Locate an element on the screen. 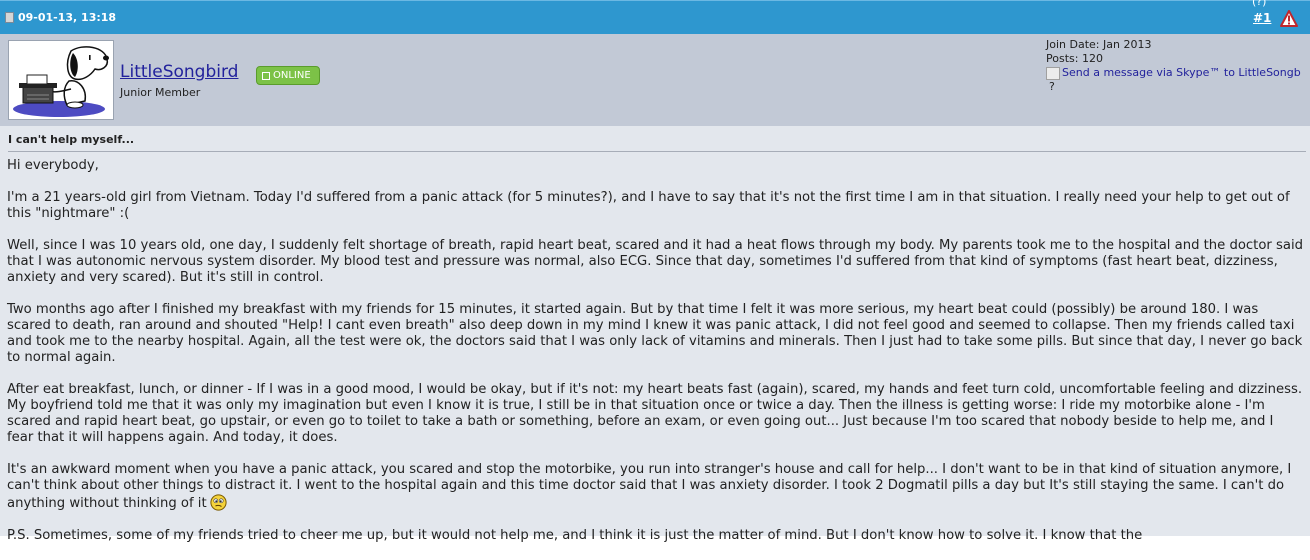 This screenshot has height=560, width=1310. title-bar is located at coordinates (655, 139).